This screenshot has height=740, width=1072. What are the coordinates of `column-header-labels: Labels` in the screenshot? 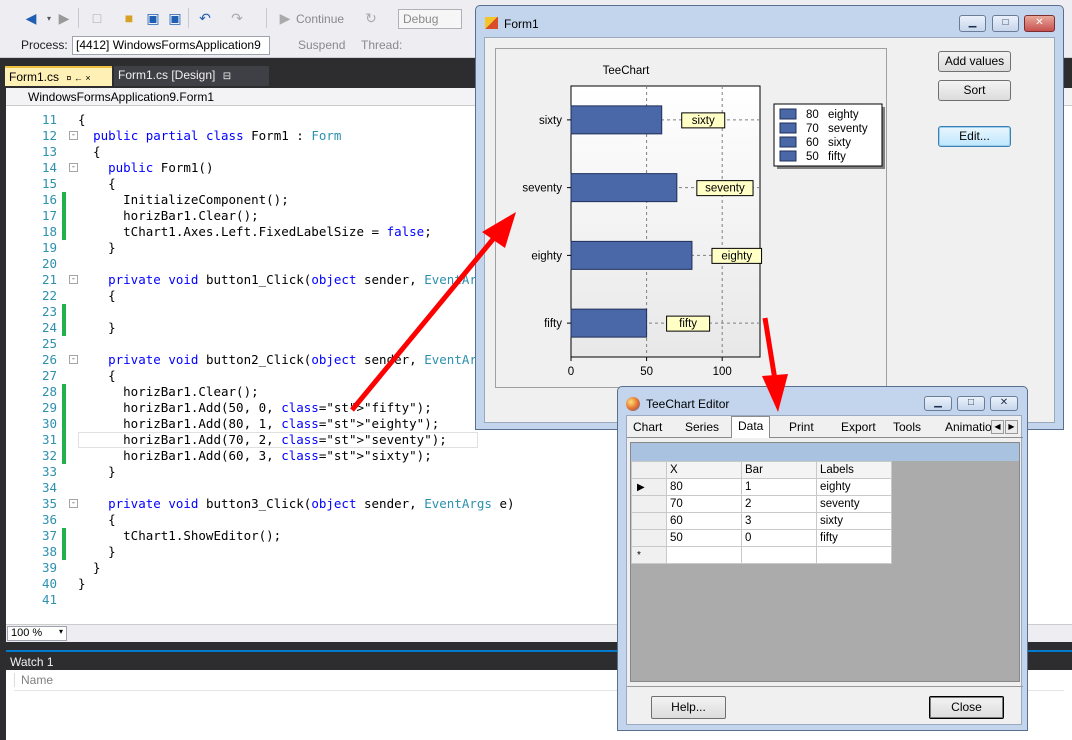 It's located at (854, 470).